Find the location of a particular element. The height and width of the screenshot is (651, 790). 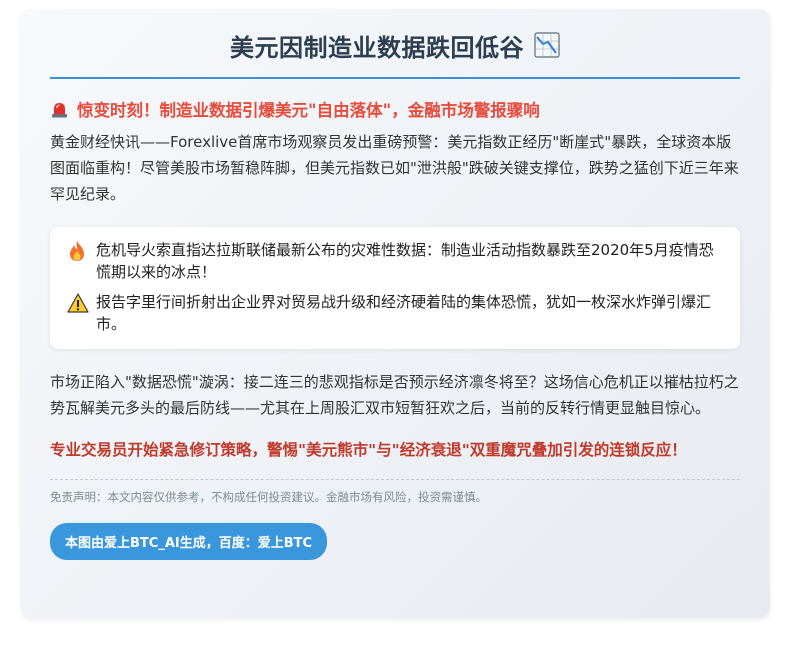

police-light-icon is located at coordinates (59, 109).